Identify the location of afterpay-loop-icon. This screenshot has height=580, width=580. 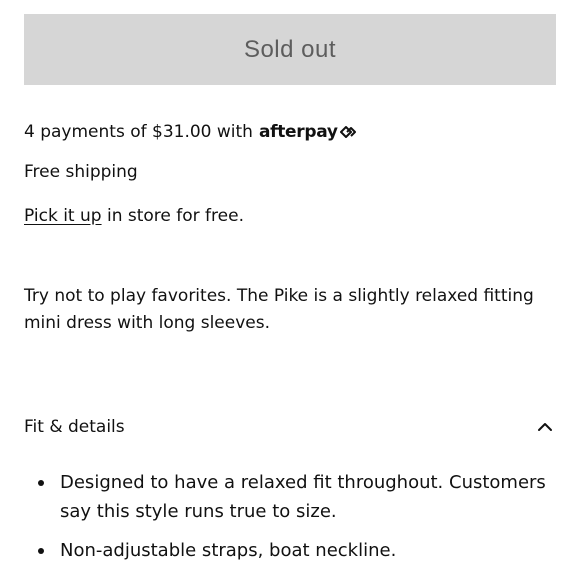
(347, 132).